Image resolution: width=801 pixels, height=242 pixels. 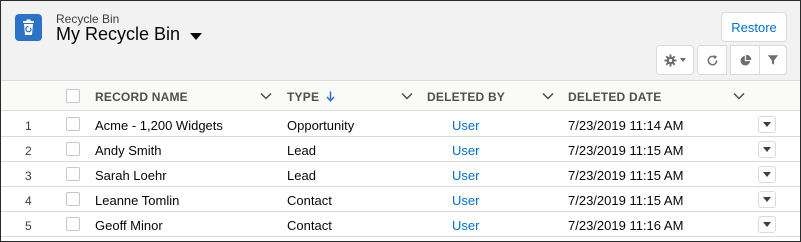 What do you see at coordinates (118, 34) in the screenshot?
I see `page-title: My Recycle Bin` at bounding box center [118, 34].